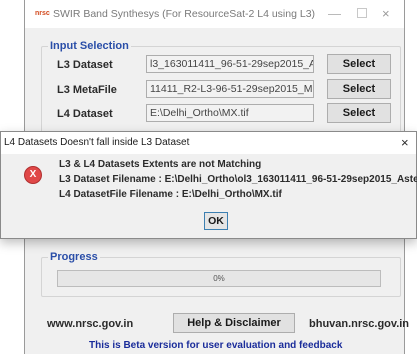 The width and height of the screenshot is (417, 354). Describe the element at coordinates (42, 13) in the screenshot. I see `app-logo-icon: nrsc` at that location.